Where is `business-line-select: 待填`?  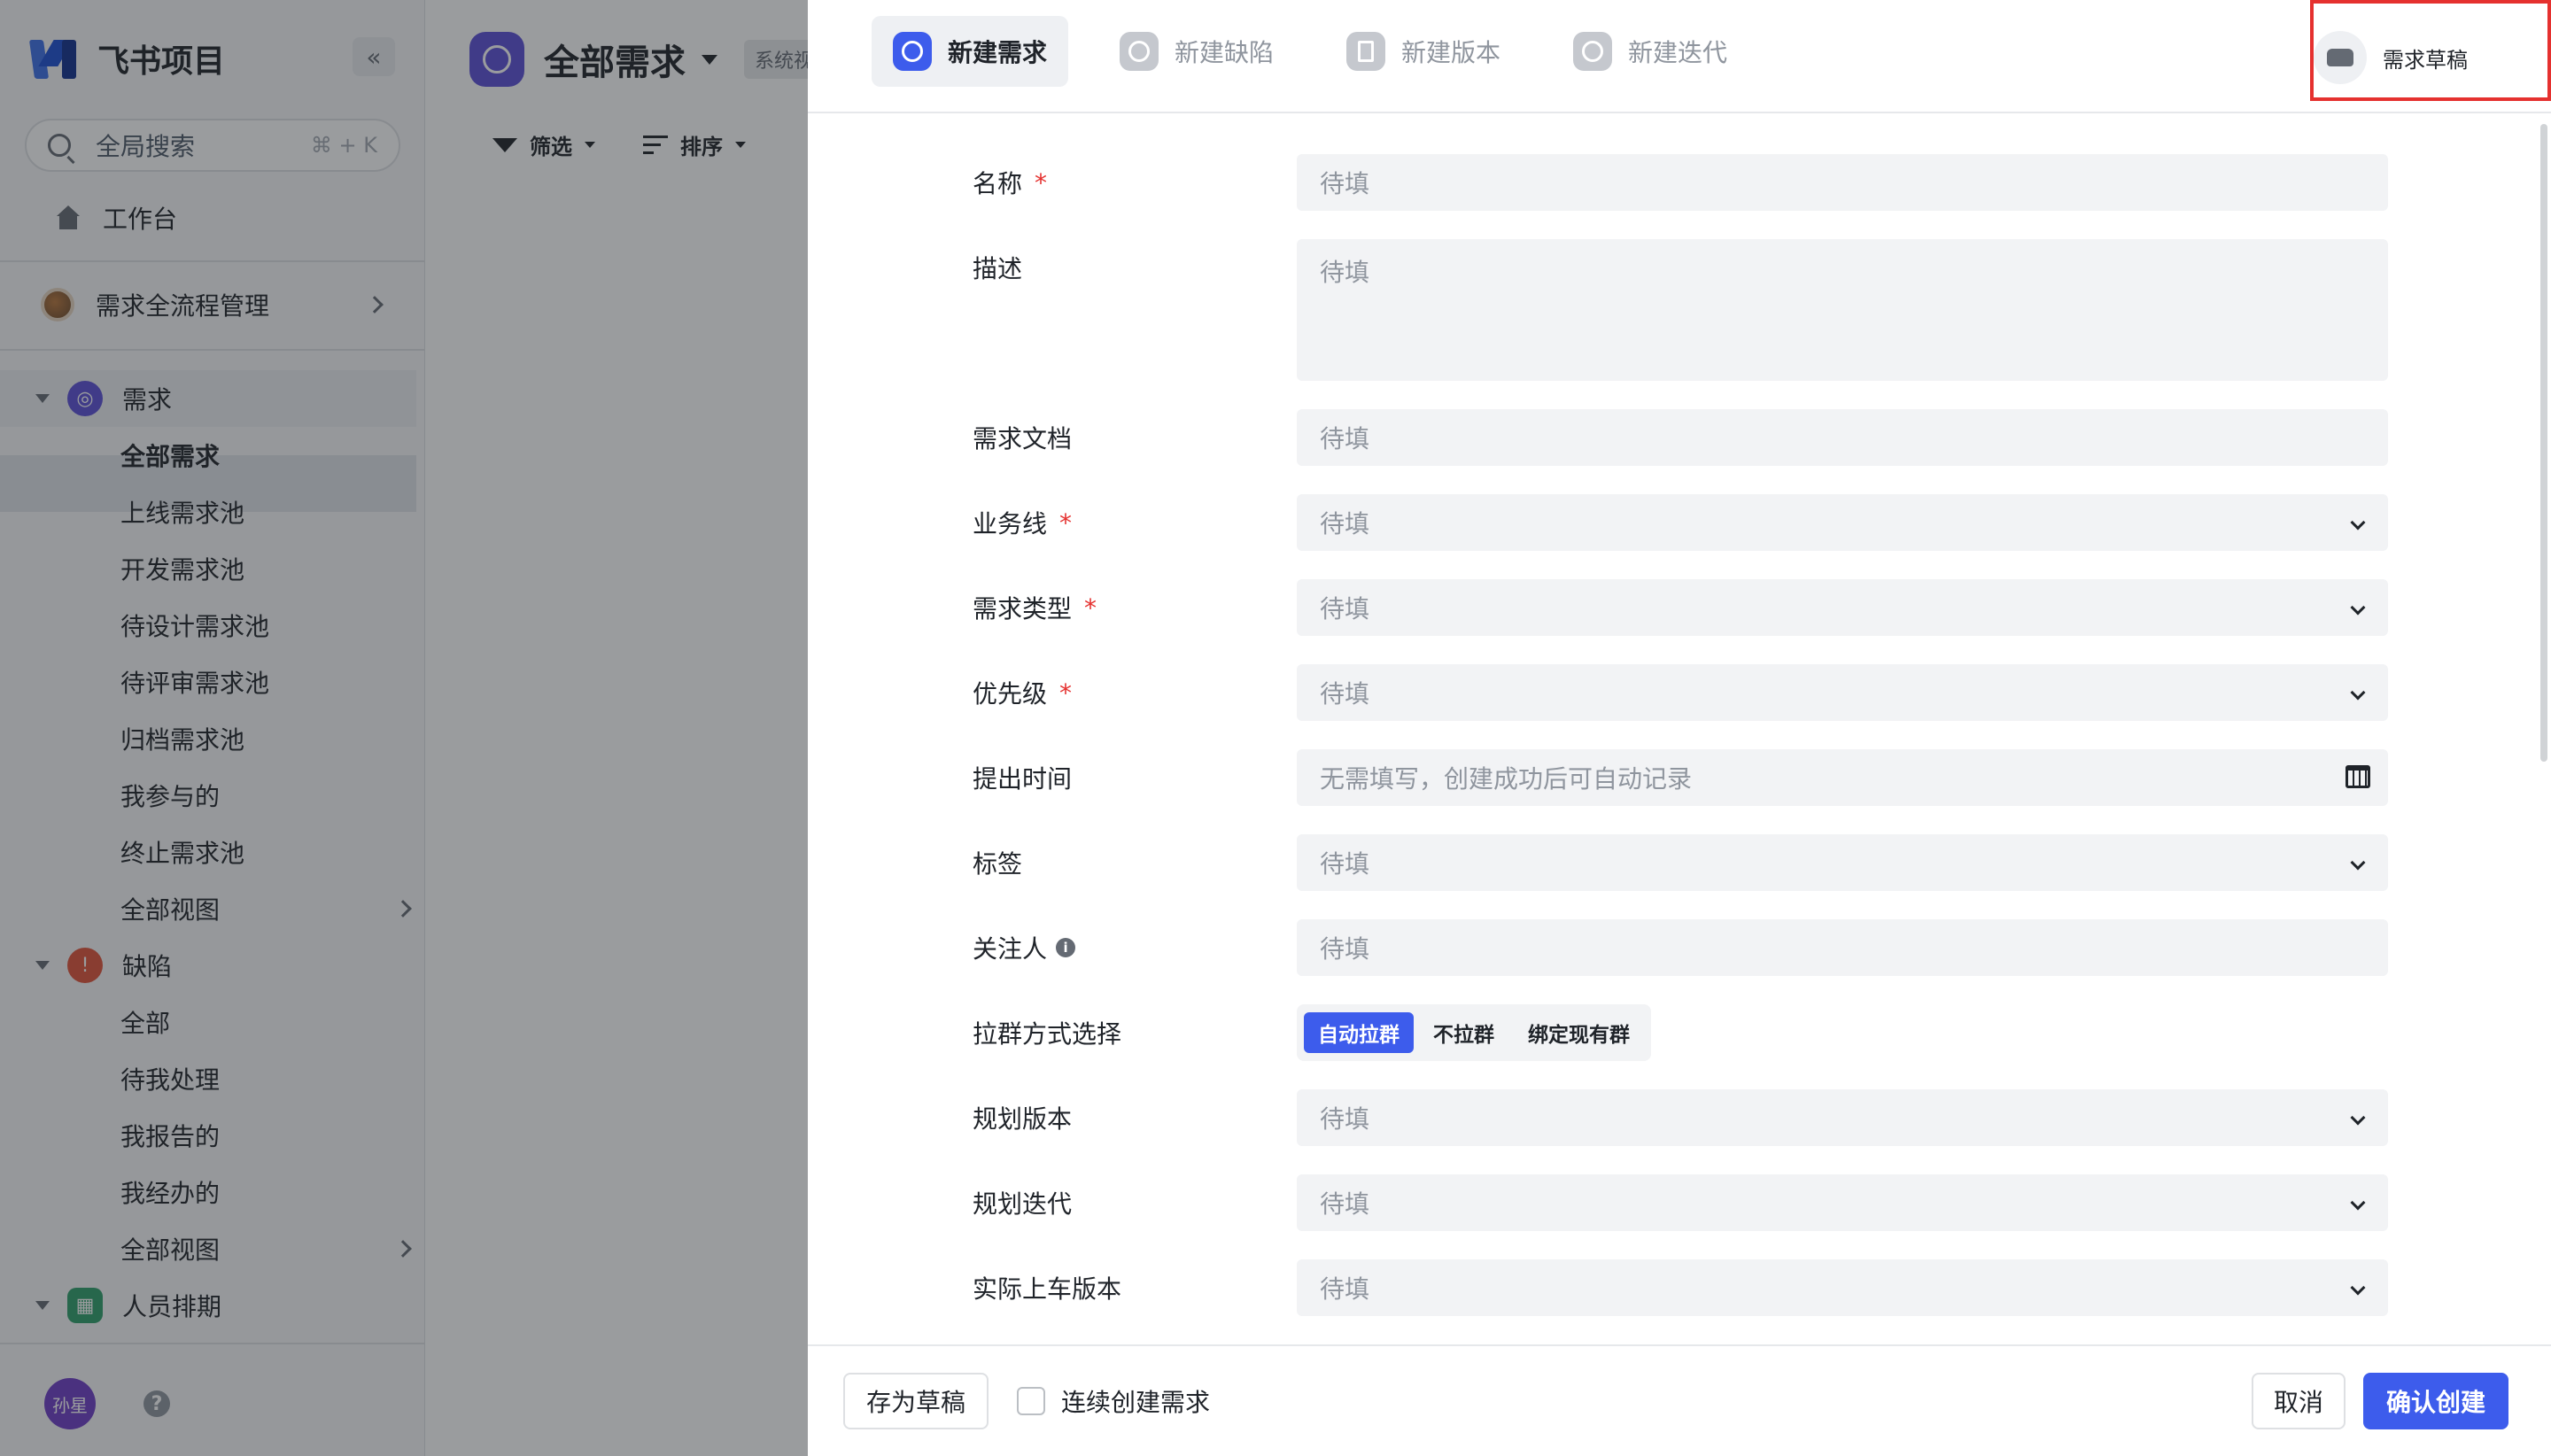 business-line-select: 待填 is located at coordinates (1842, 522).